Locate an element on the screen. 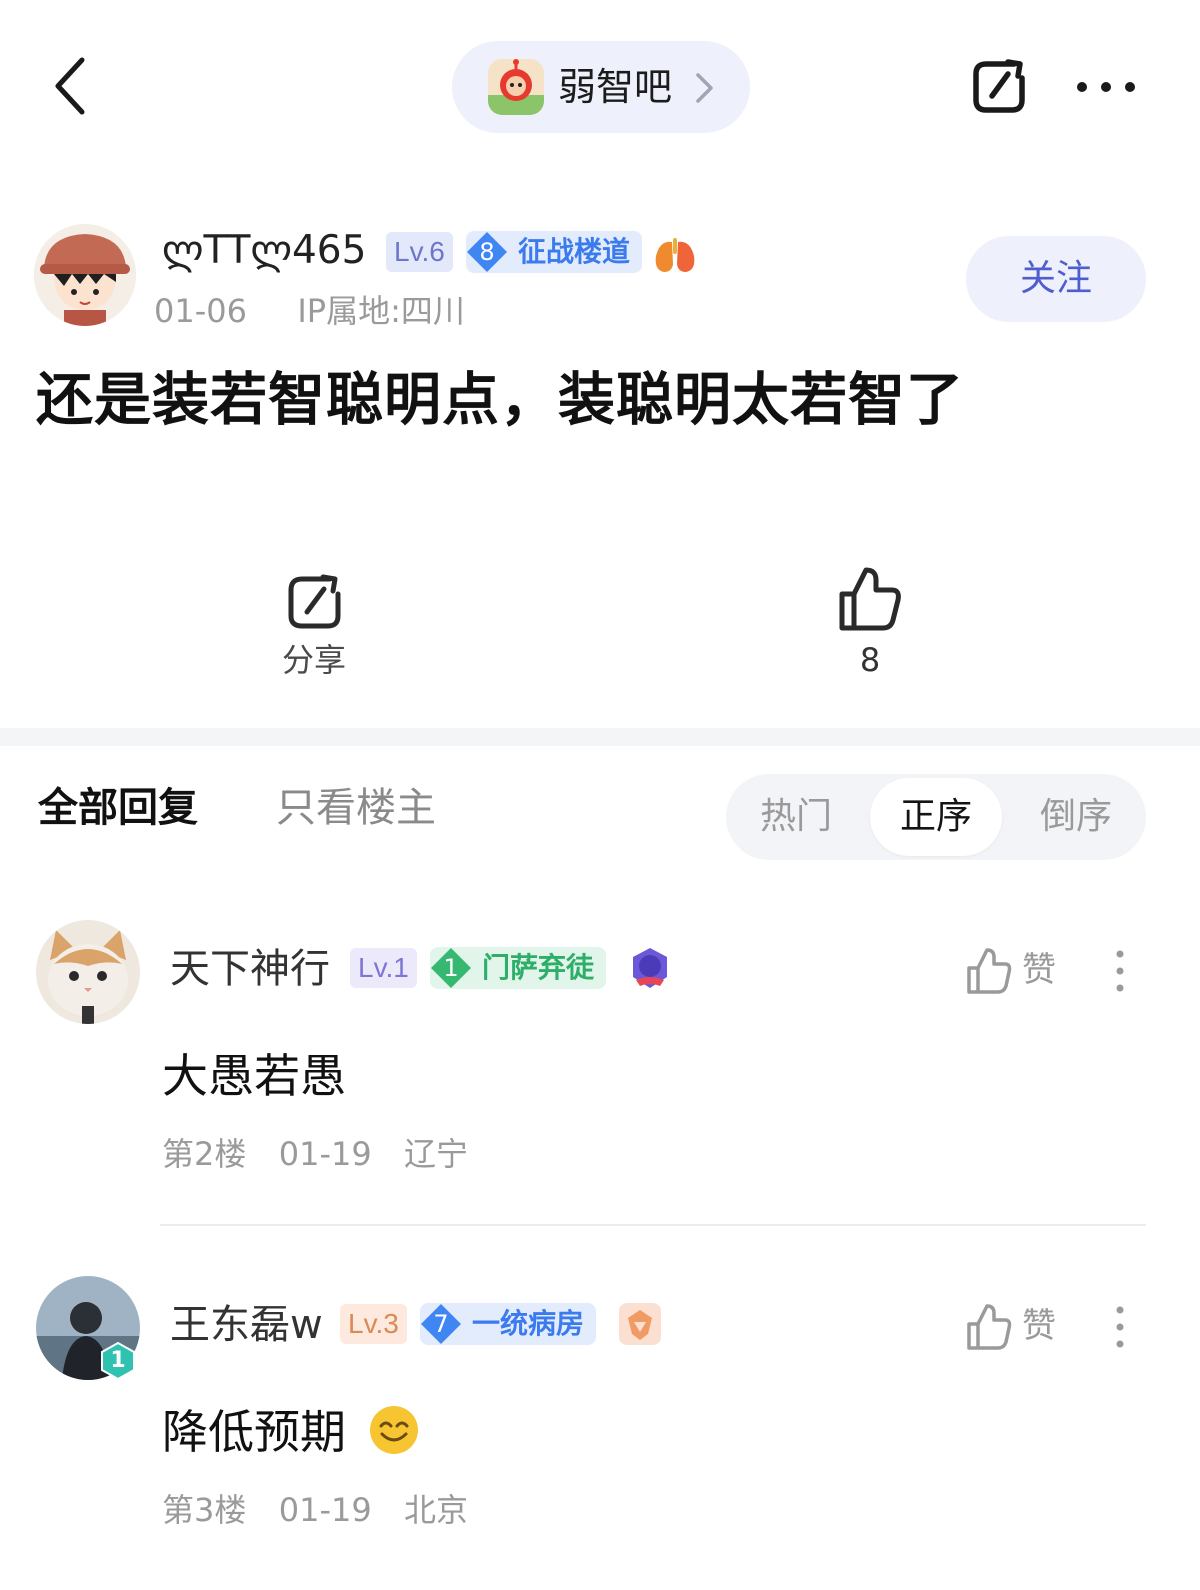  smile-emoji-icon is located at coordinates (394, 1430).